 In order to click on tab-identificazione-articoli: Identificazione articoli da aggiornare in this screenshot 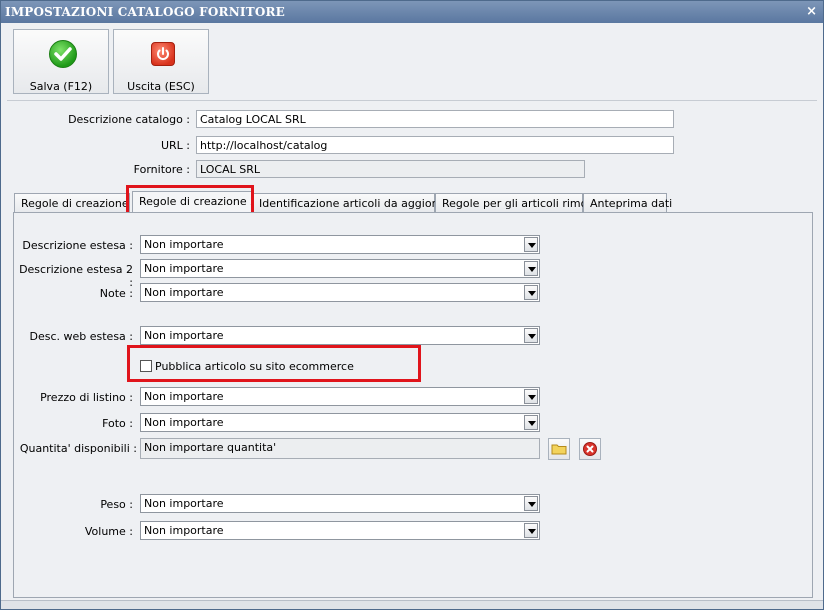, I will do `click(356, 202)`.